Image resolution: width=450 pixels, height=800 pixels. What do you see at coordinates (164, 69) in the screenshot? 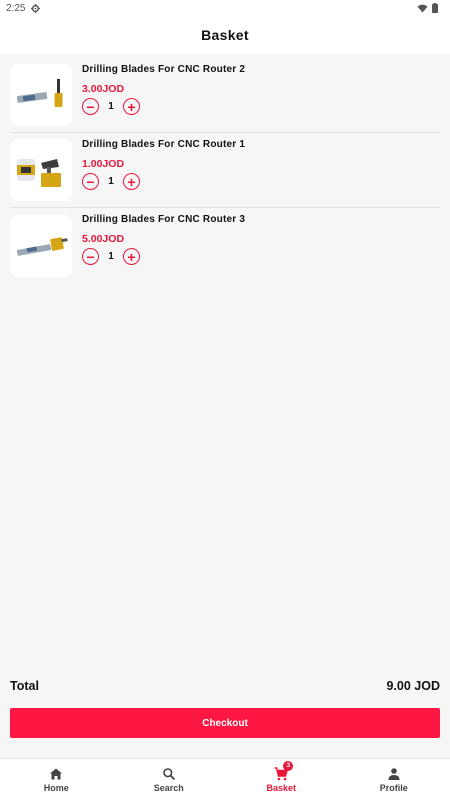
I see `product-name: Drilling Blades For CNC Router 2` at bounding box center [164, 69].